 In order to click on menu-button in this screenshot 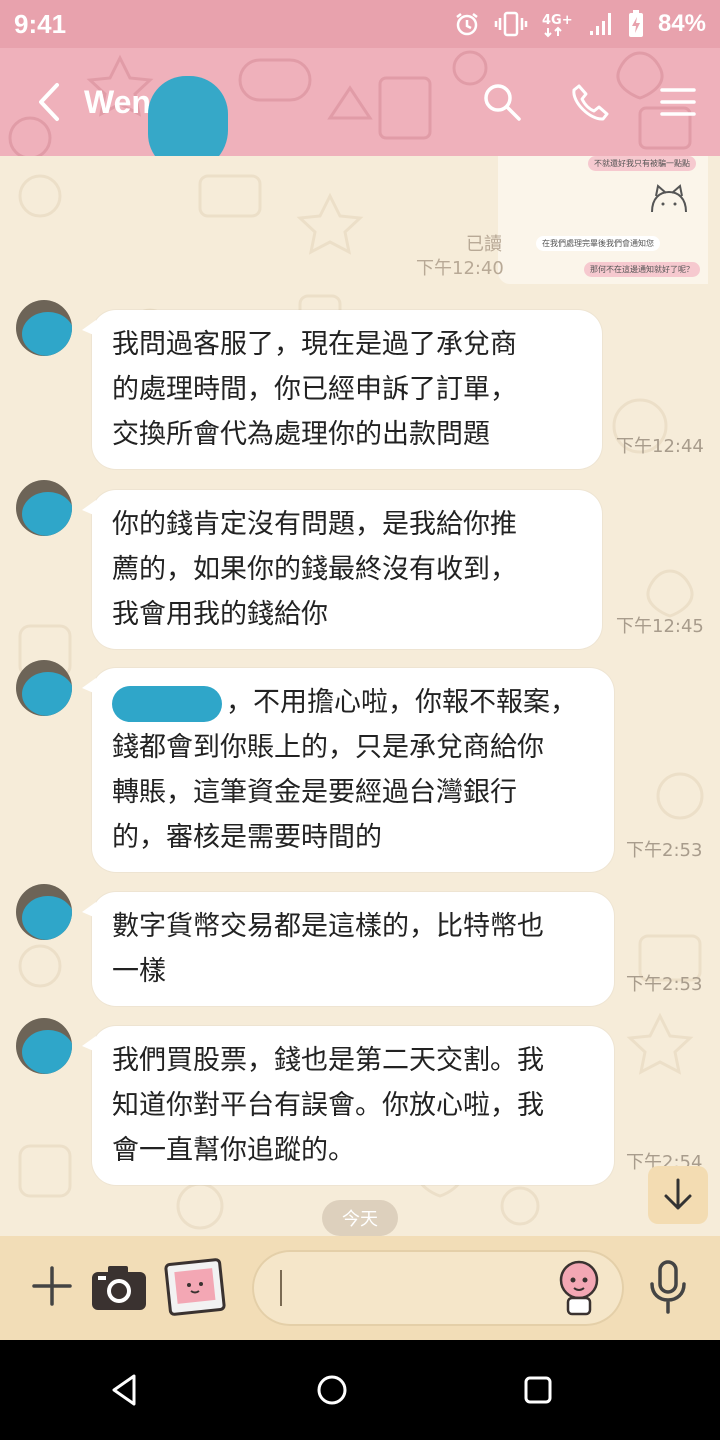, I will do `click(678, 102)`.